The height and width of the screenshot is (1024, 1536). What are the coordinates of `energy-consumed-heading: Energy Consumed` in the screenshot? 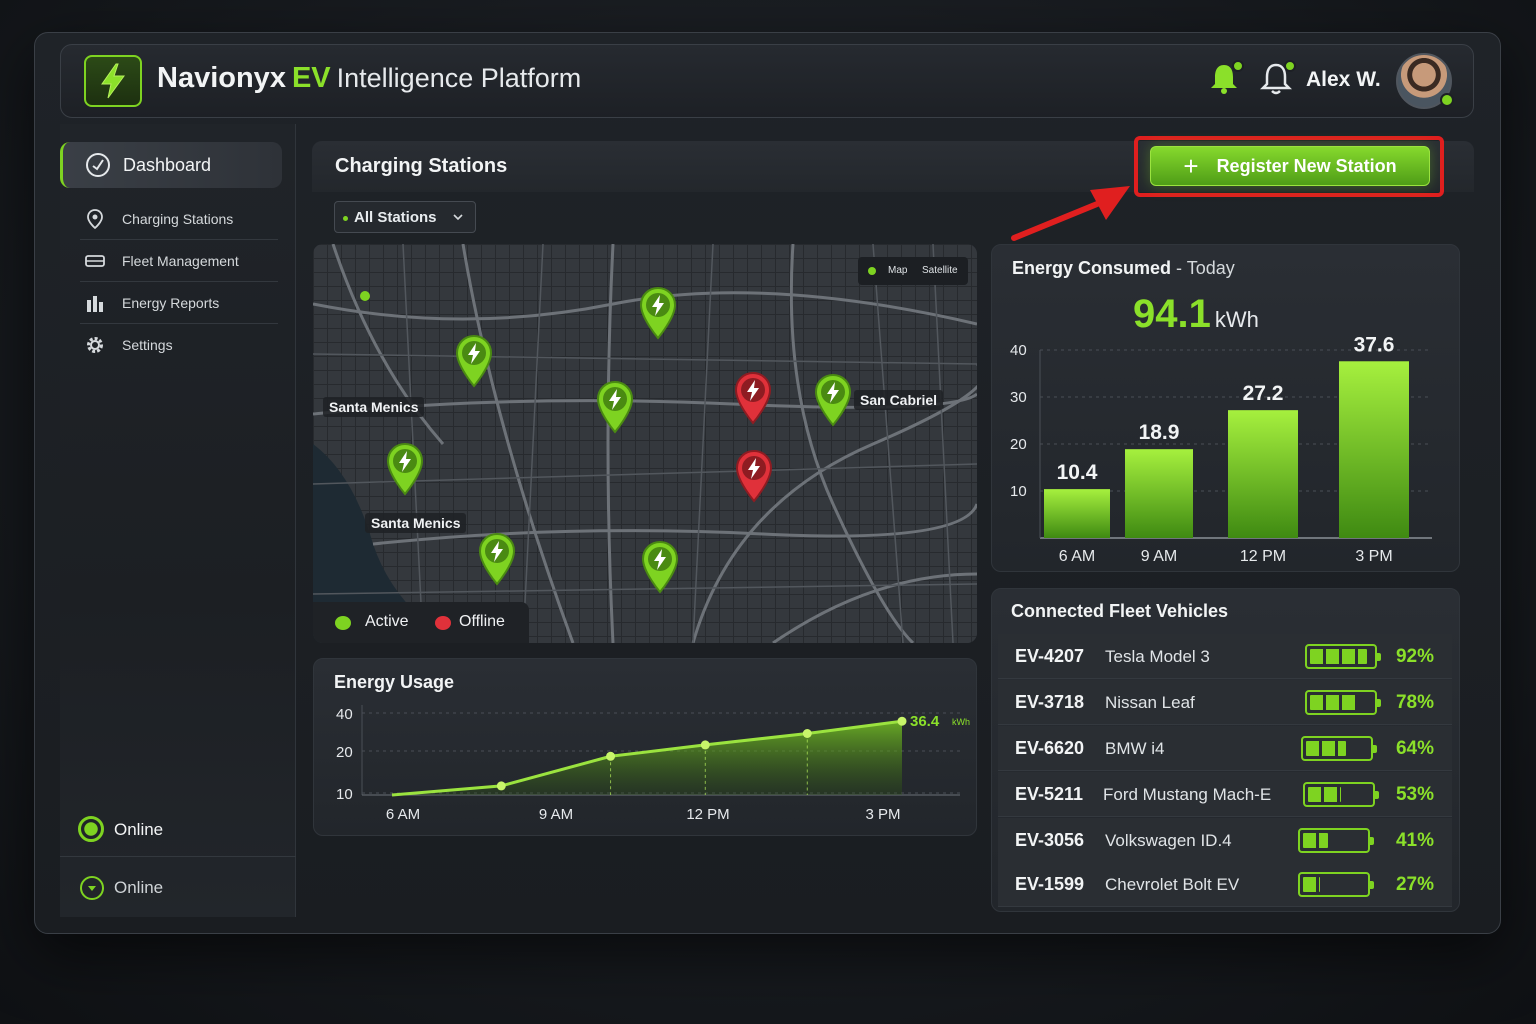 It's located at (1092, 268).